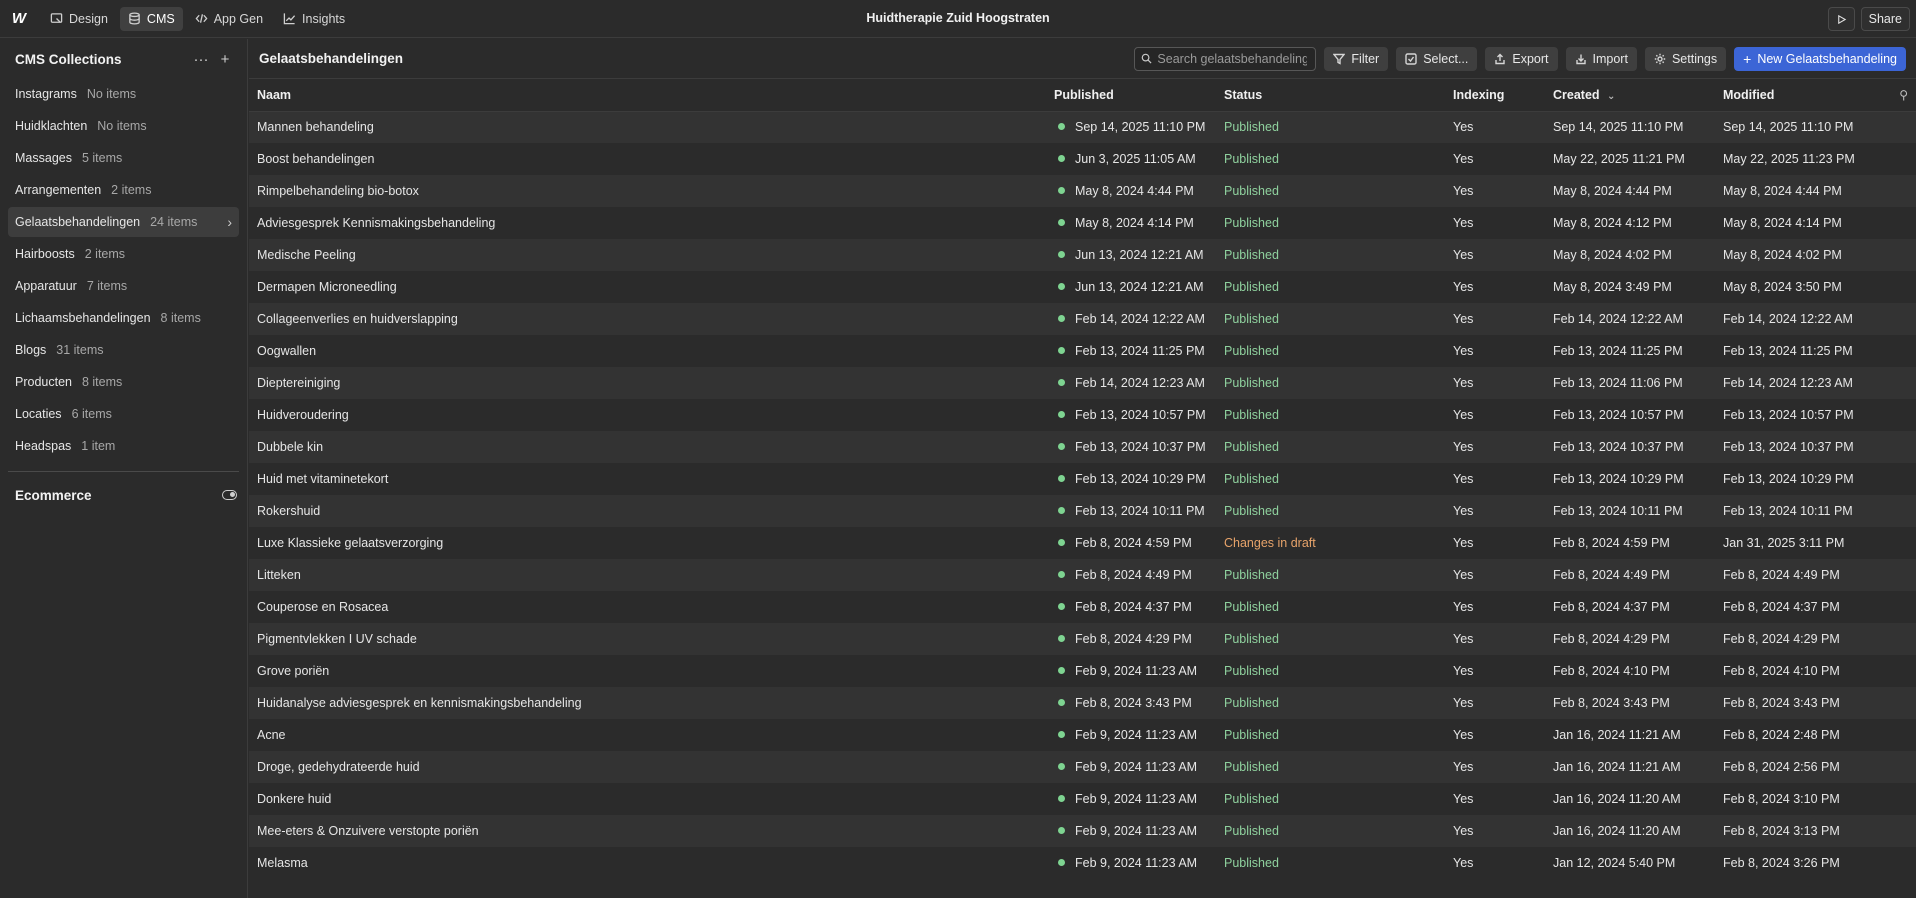  What do you see at coordinates (1900, 95) in the screenshot?
I see `pin-icon: ⚲` at bounding box center [1900, 95].